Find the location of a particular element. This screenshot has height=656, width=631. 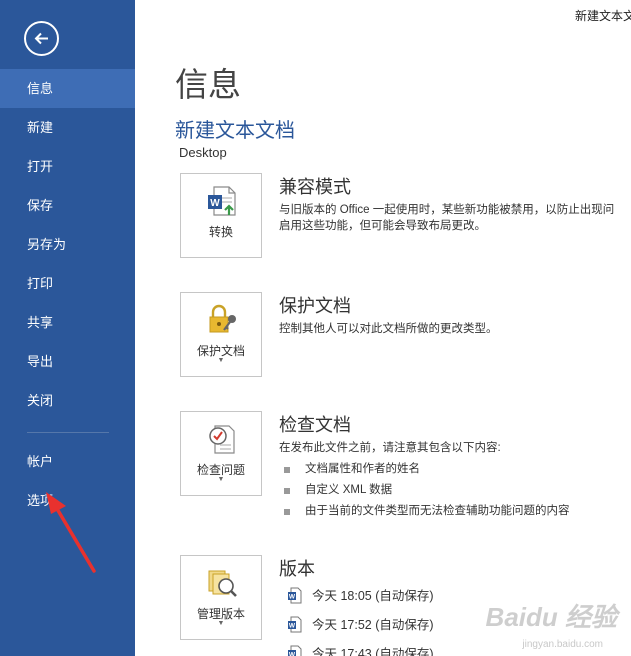

section-description: 控制其他人可以对此文档所做的更改类型。 is located at coordinates (388, 329).